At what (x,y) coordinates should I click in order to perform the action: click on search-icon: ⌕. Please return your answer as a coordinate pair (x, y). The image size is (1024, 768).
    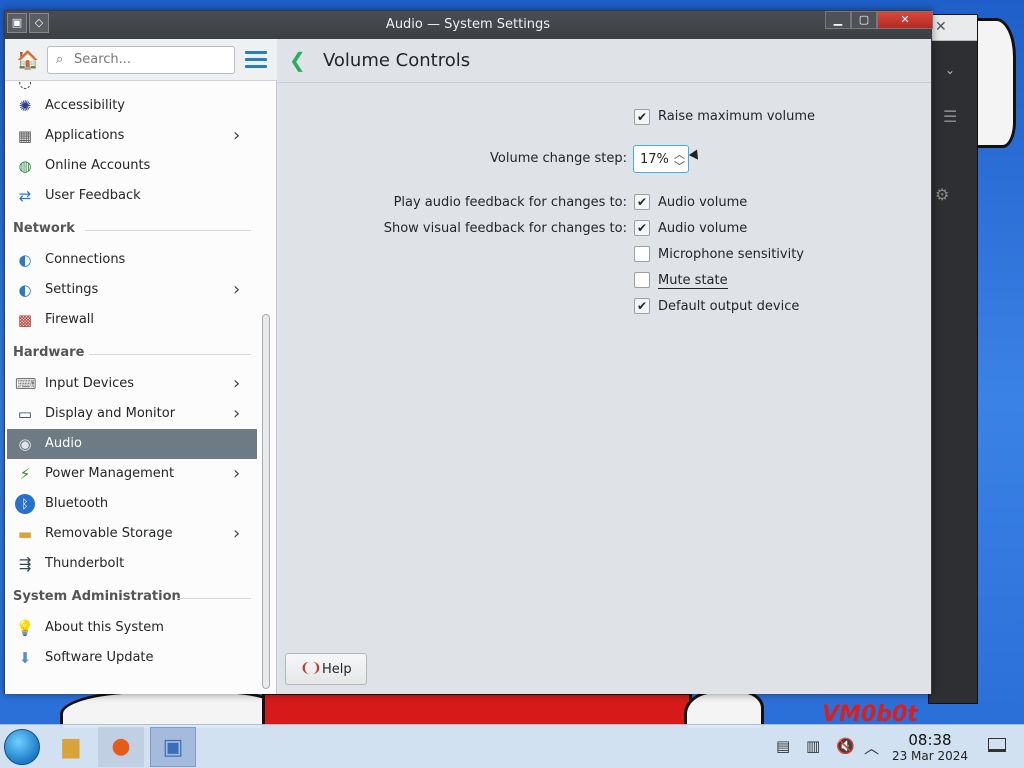
    Looking at the image, I should click on (60, 59).